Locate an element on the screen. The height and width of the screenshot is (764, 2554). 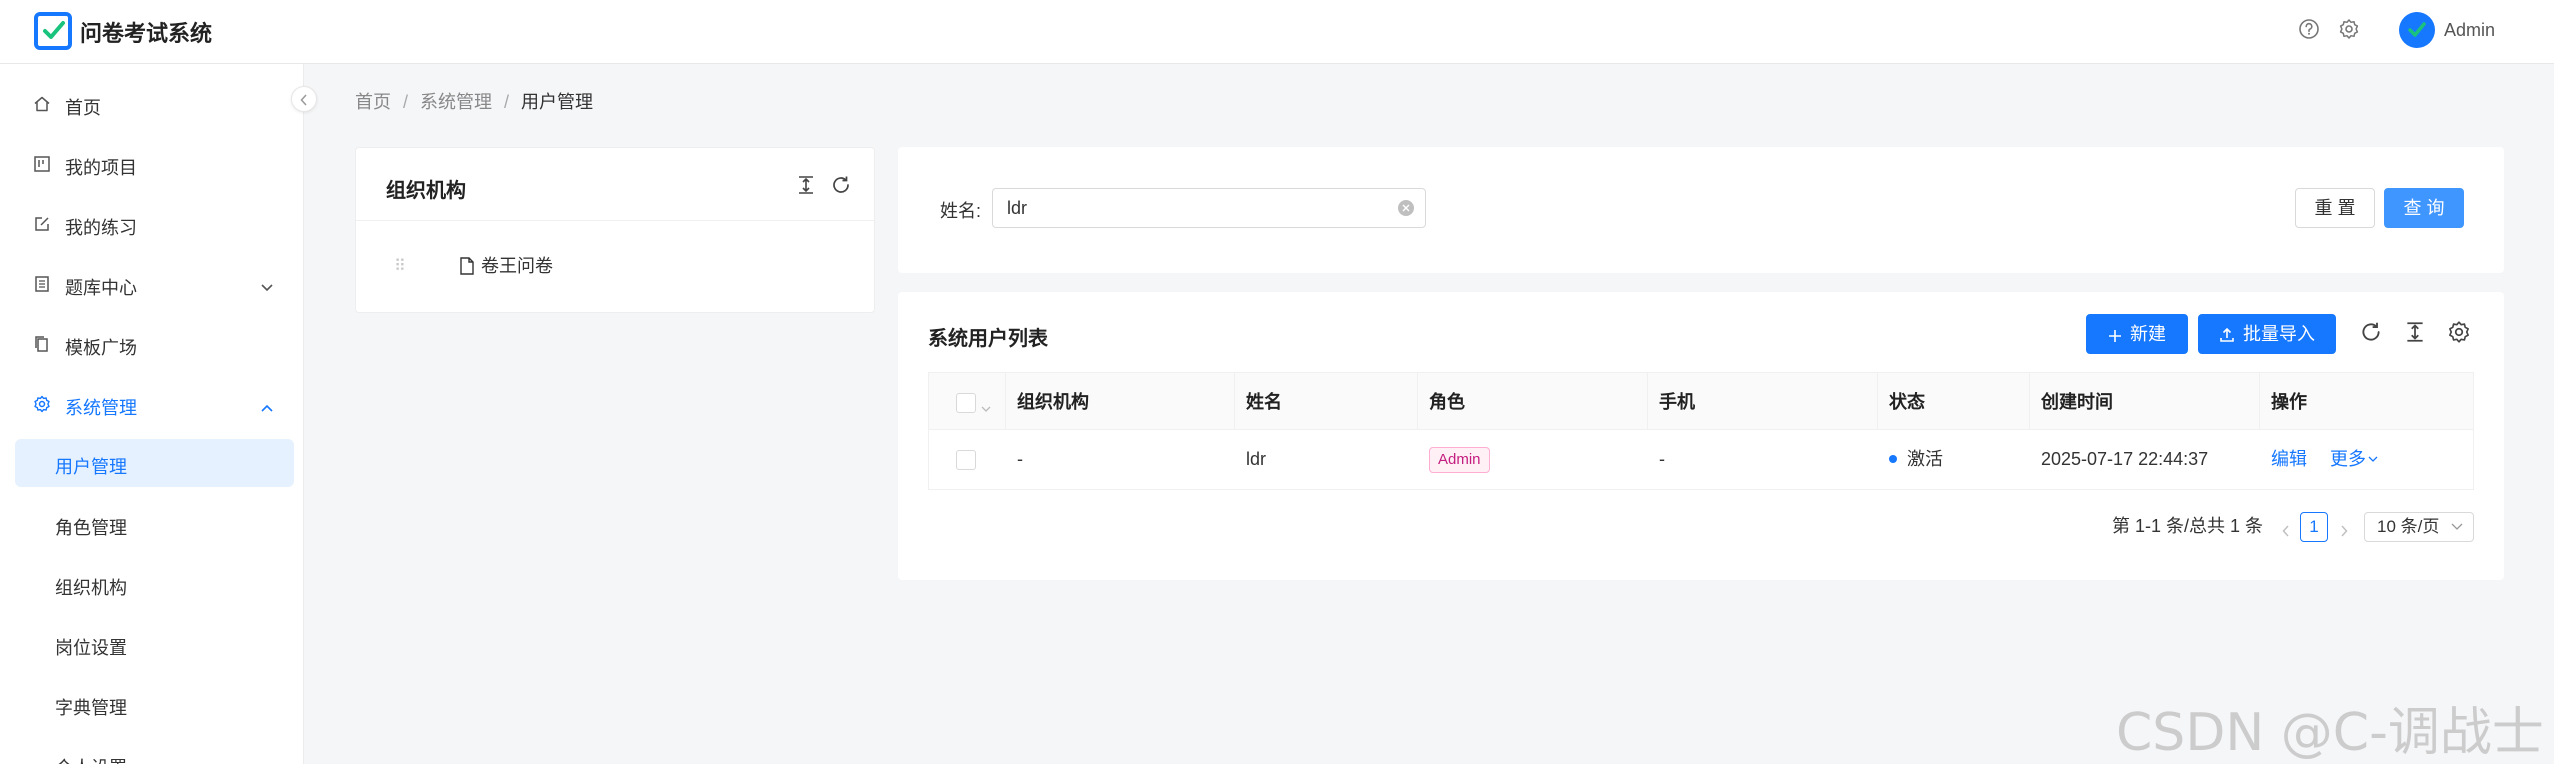
user-name: Admin is located at coordinates (2469, 30).